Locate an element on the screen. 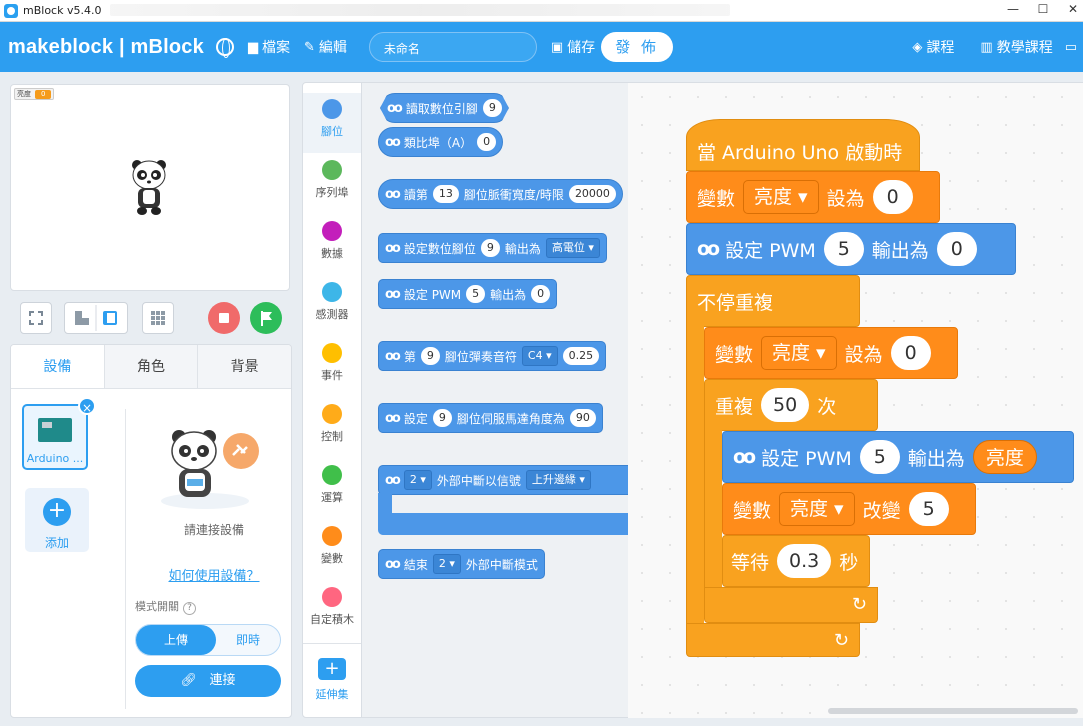  save-button: ▣ 儲存 is located at coordinates (573, 47).